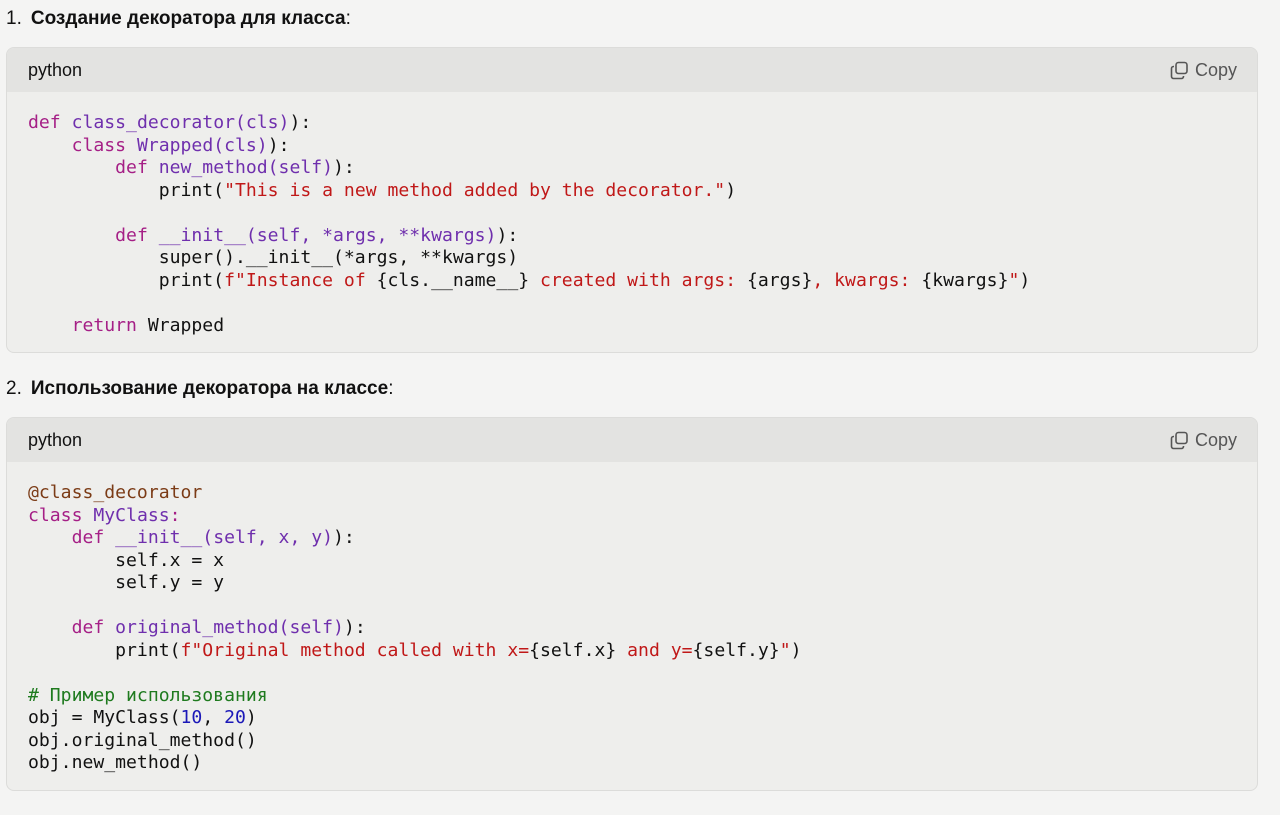 This screenshot has width=1280, height=815. I want to click on code-line: class Wrapped(cls)):, so click(632, 146).